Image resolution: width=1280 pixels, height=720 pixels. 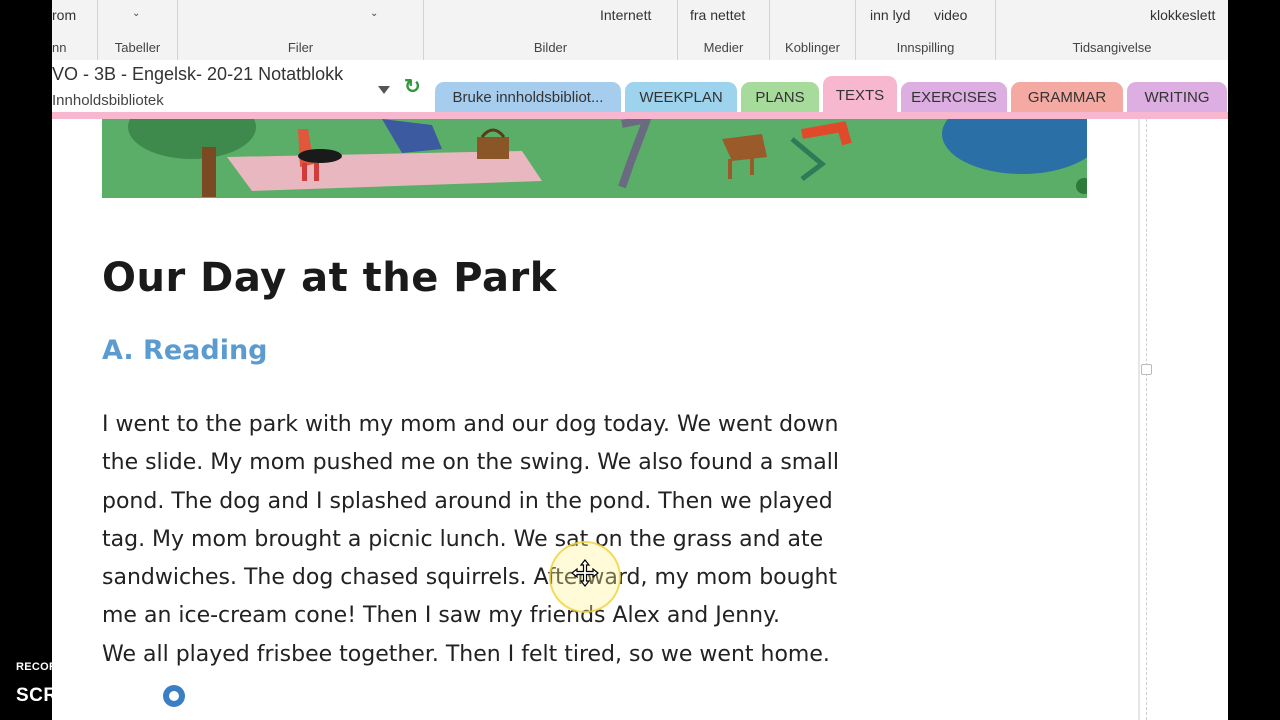 What do you see at coordinates (625, 15) in the screenshot?
I see `online-pictures-button: Internett` at bounding box center [625, 15].